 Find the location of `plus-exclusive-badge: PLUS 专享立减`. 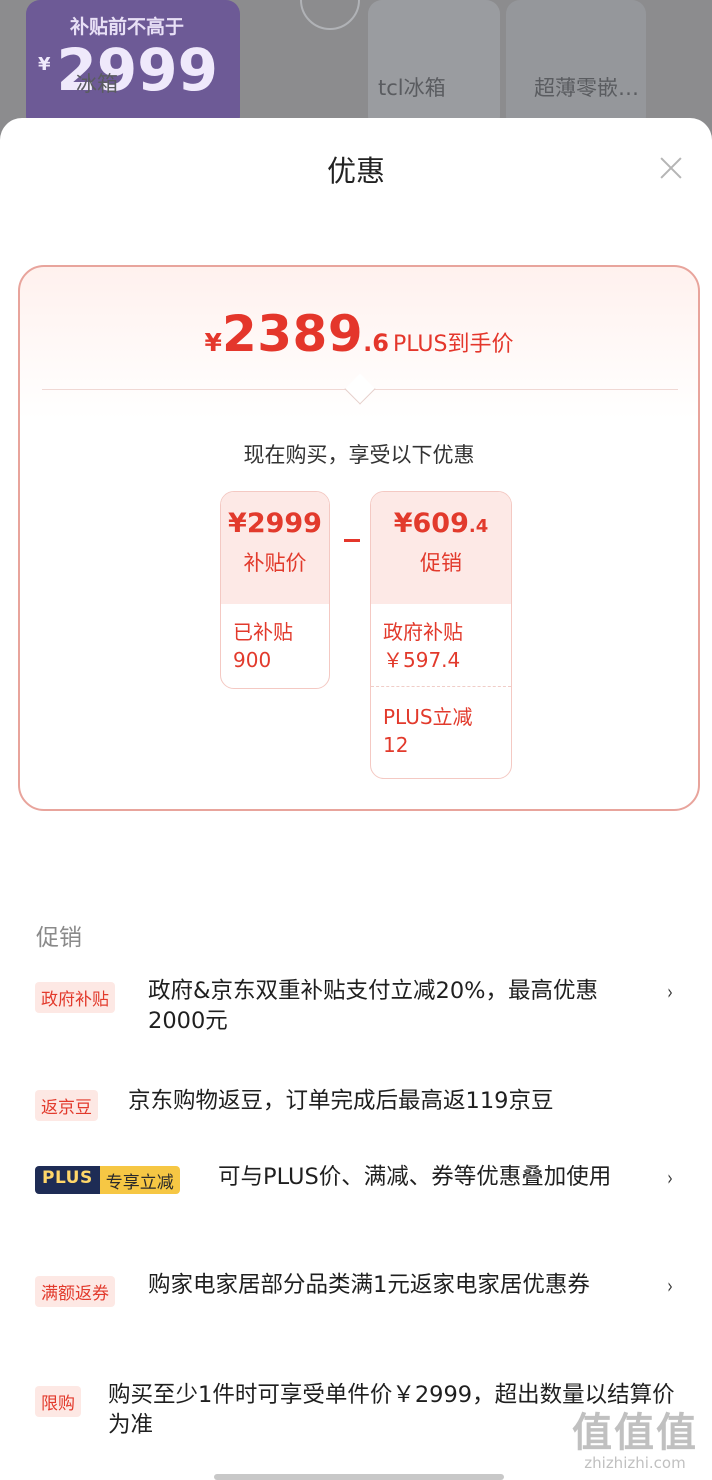

plus-exclusive-badge: PLUS 专享立减 is located at coordinates (107, 1180).